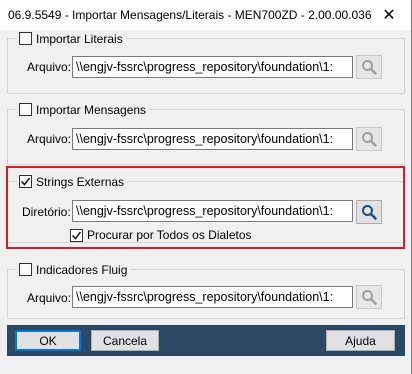 The width and height of the screenshot is (412, 374). I want to click on close-button: ✕, so click(389, 15).